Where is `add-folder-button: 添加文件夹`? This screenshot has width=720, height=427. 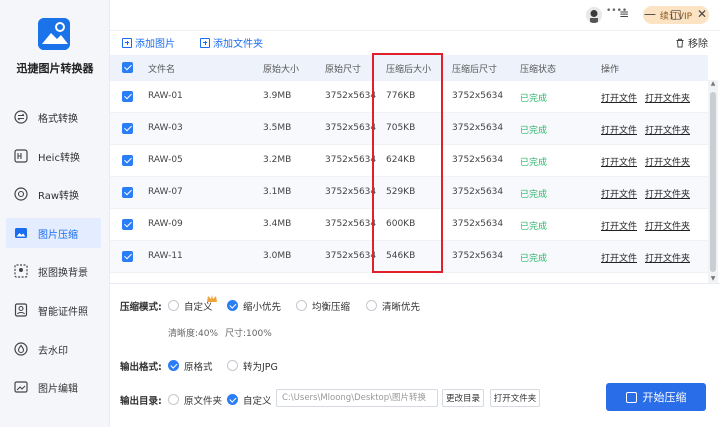
add-folder-button: 添加文件夹 is located at coordinates (231, 42).